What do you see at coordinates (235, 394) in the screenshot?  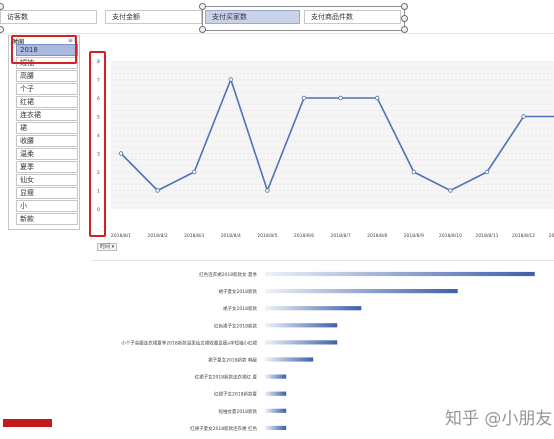 I see `category-label: 红裙子女2018新款夏` at bounding box center [235, 394].